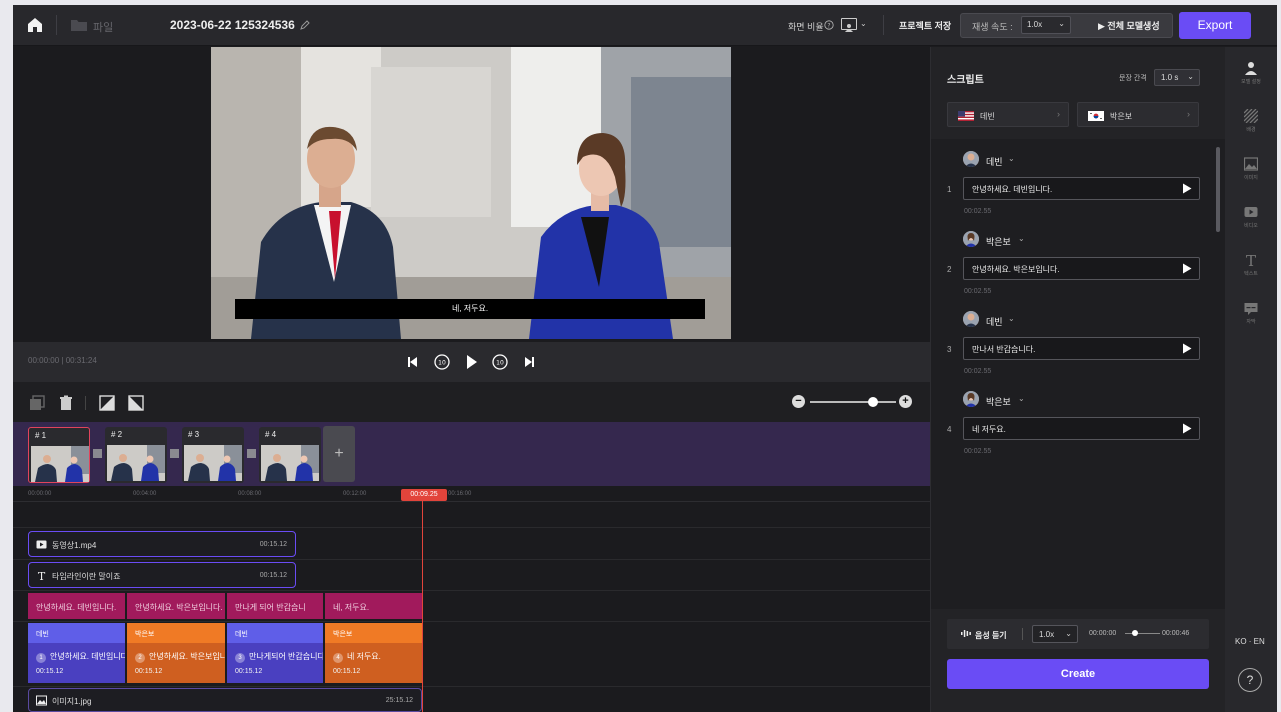 This screenshot has height=712, width=1281. I want to click on save-project-button: 프로젝트 저장, so click(925, 25).